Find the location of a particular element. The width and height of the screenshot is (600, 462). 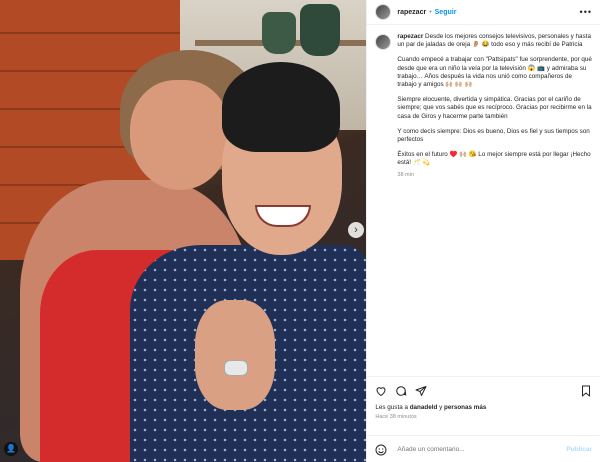

post-timestamp: Hace 38 minutos is located at coordinates (396, 417).